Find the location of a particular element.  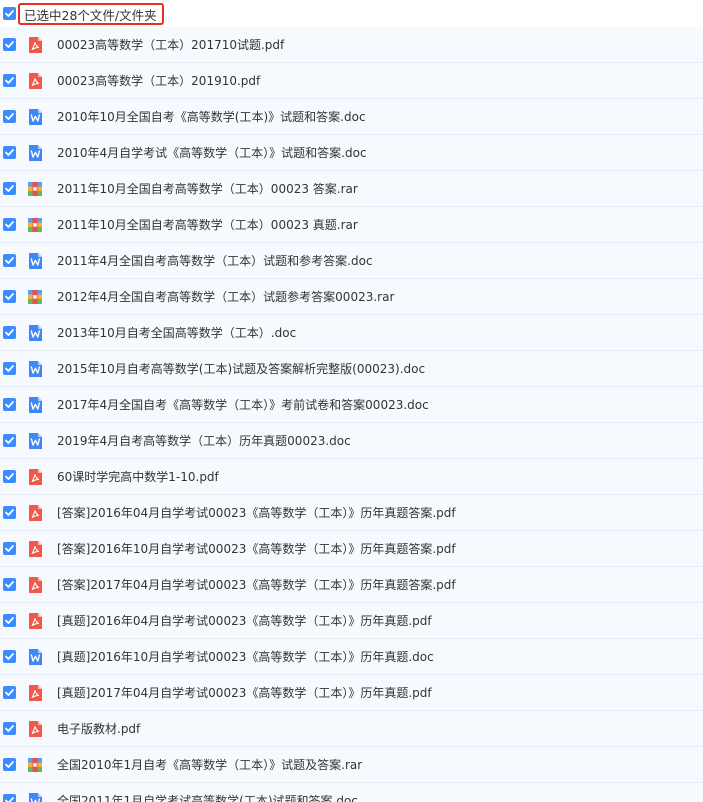

file-name: [真题]2016年10月自学考试00023《高等数学（工本）》历年真题.doc is located at coordinates (245, 656).